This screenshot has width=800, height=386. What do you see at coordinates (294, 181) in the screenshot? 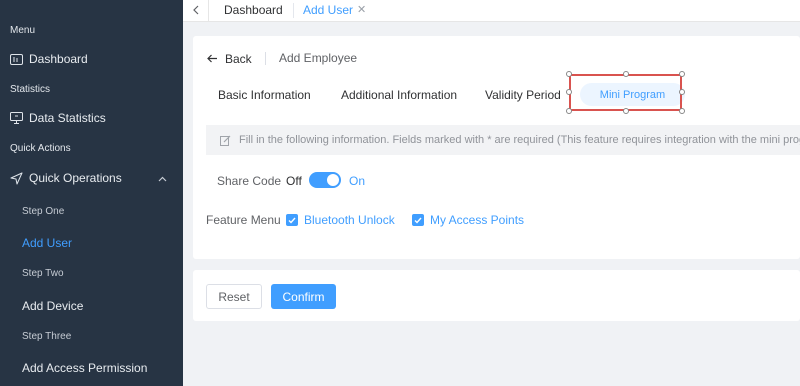
I see `toggle-off-label: Off` at bounding box center [294, 181].